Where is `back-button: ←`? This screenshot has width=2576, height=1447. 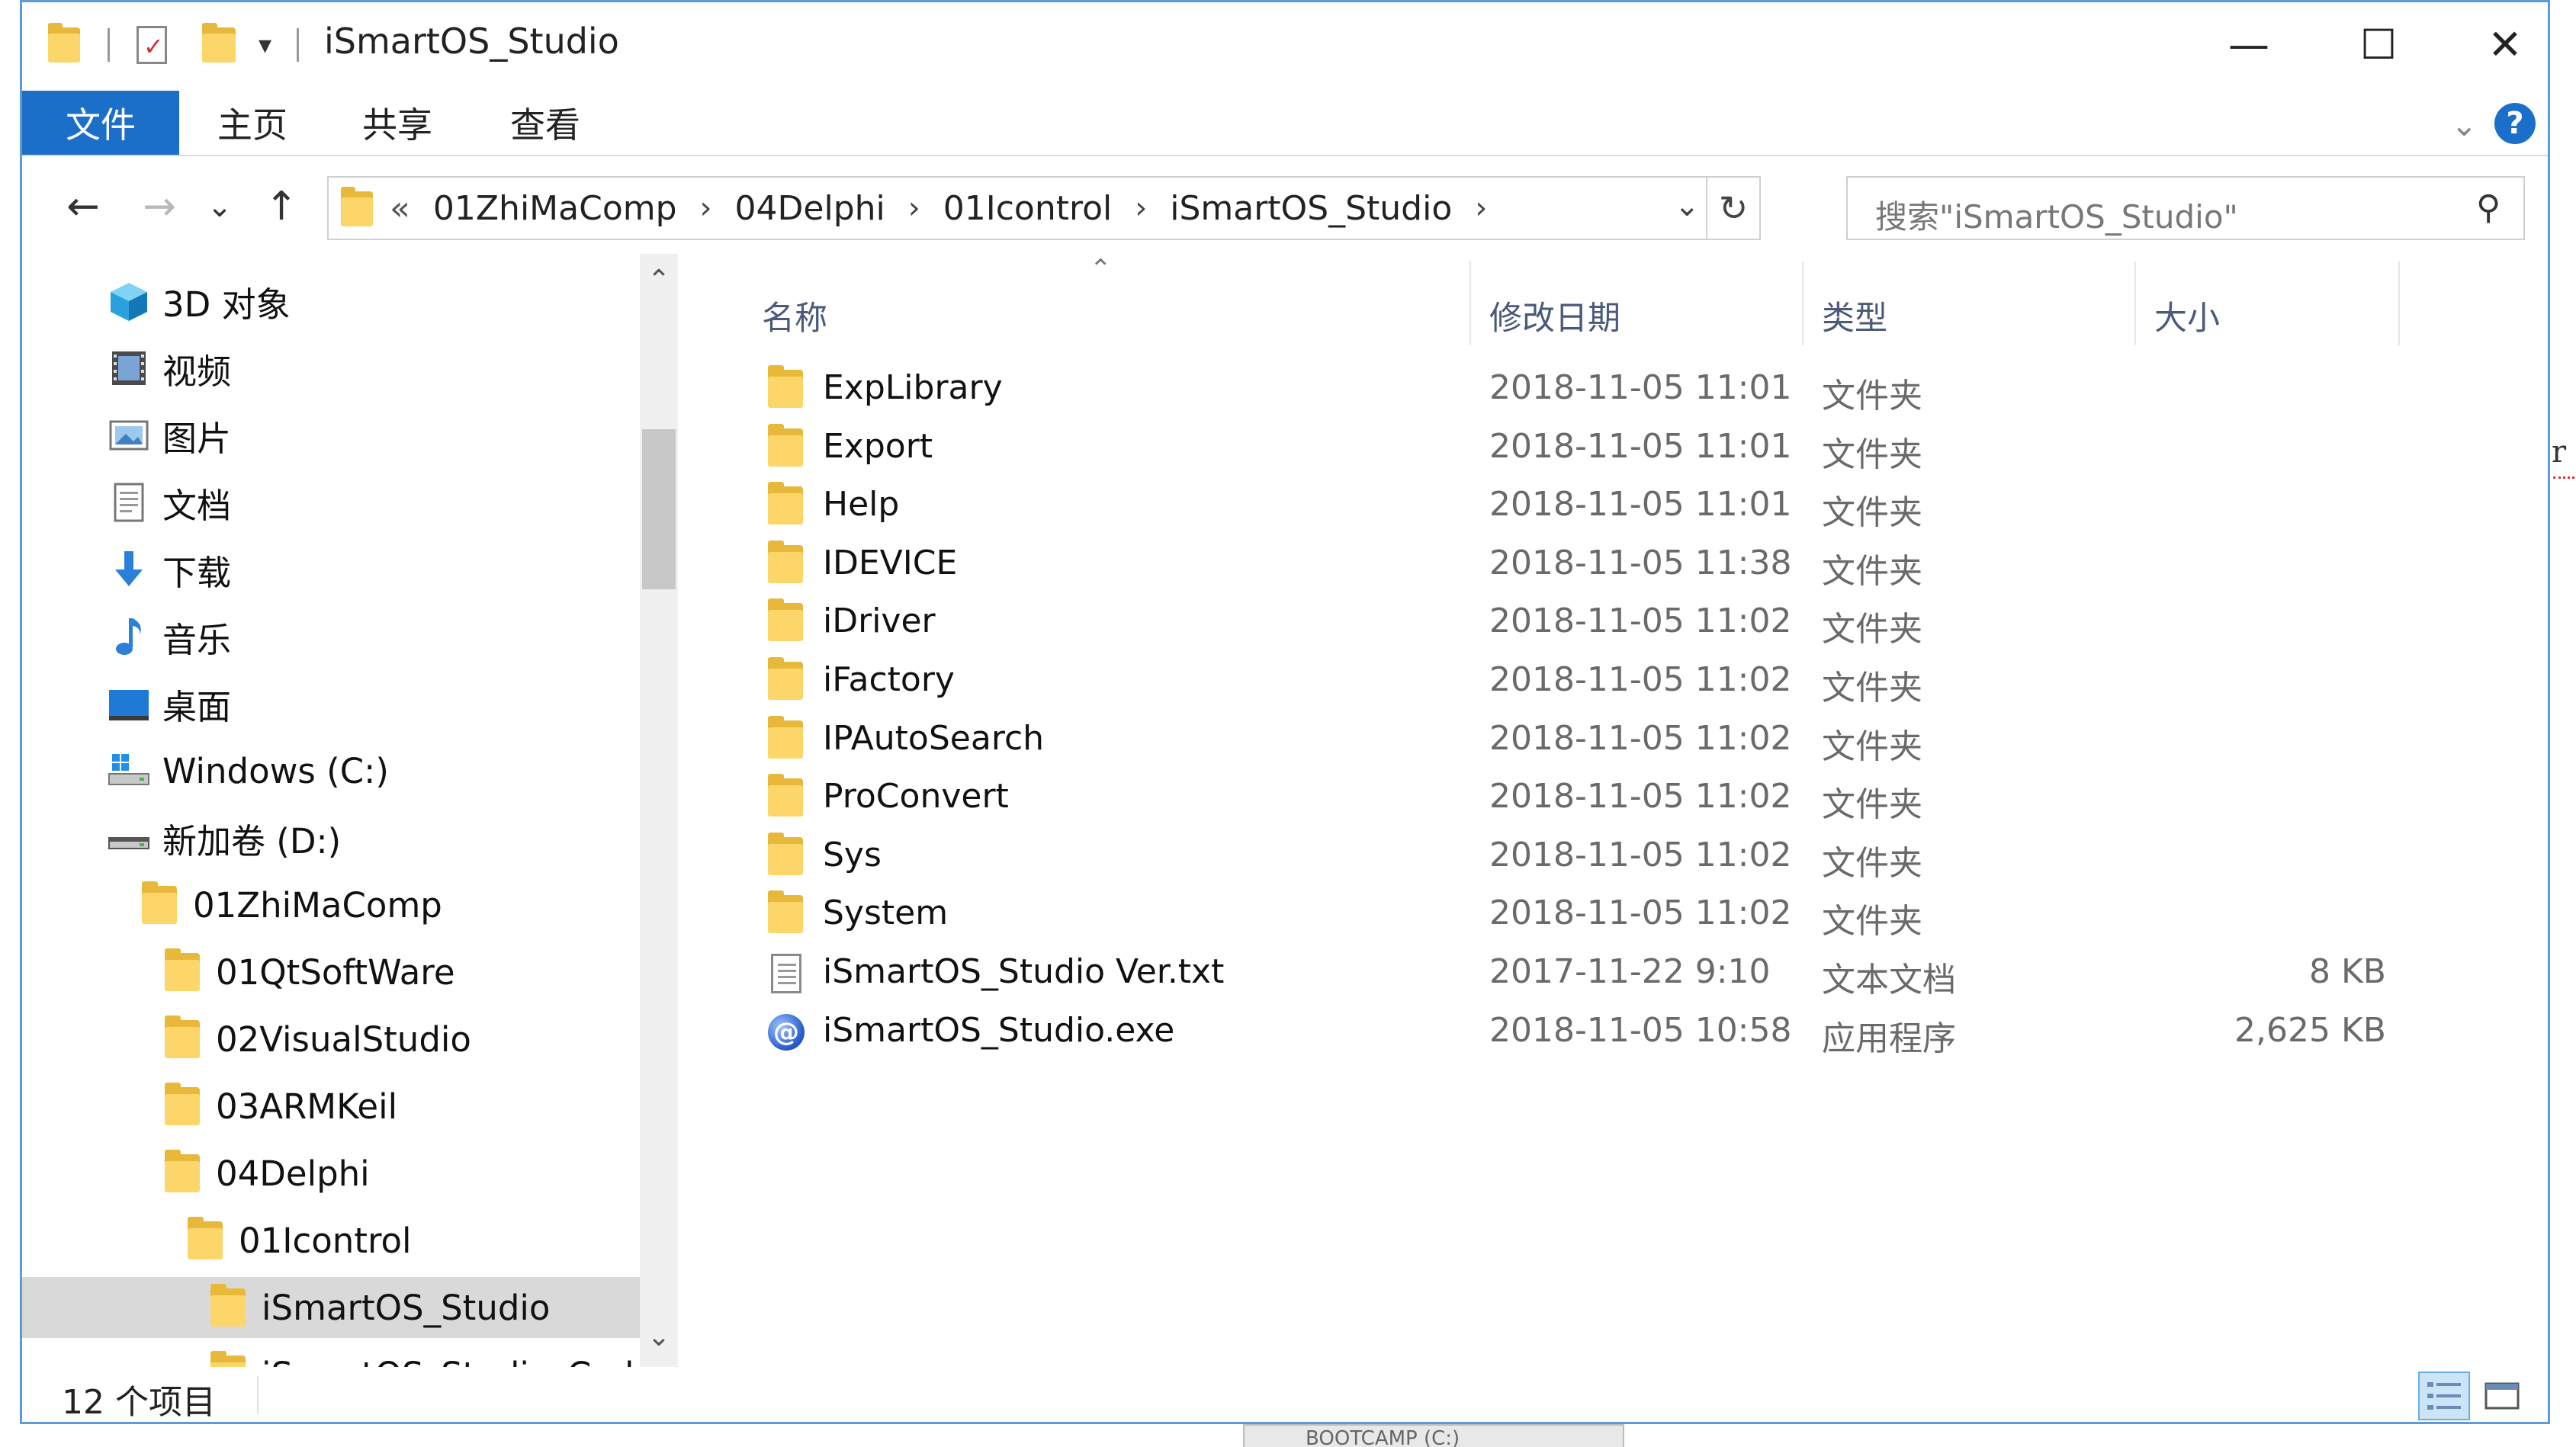
back-button: ← is located at coordinates (83, 206).